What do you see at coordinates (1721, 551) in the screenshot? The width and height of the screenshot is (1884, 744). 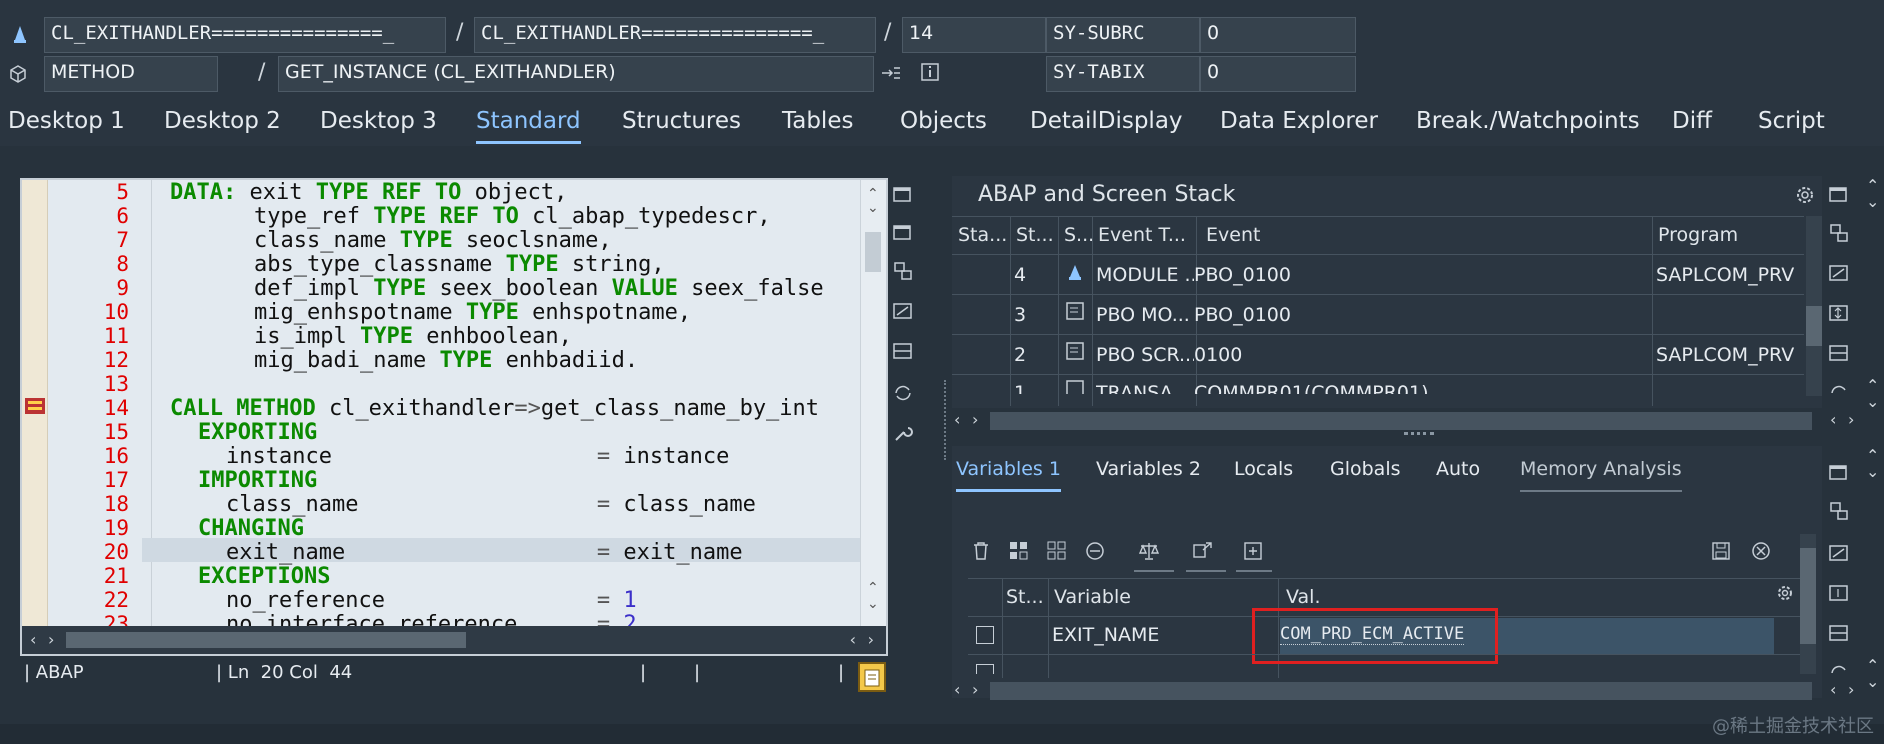 I see `save-icon` at bounding box center [1721, 551].